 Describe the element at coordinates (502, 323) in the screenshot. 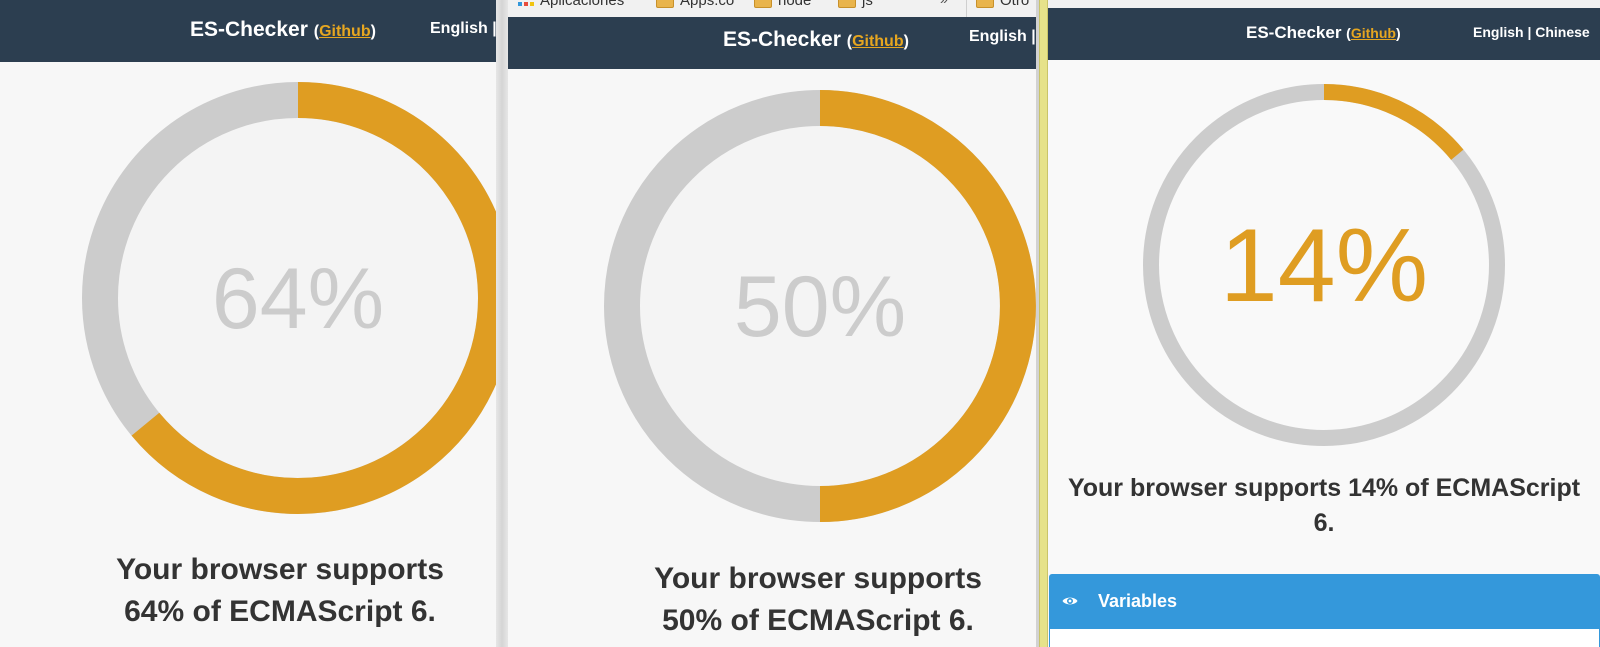

I see `screenshot-divider` at that location.